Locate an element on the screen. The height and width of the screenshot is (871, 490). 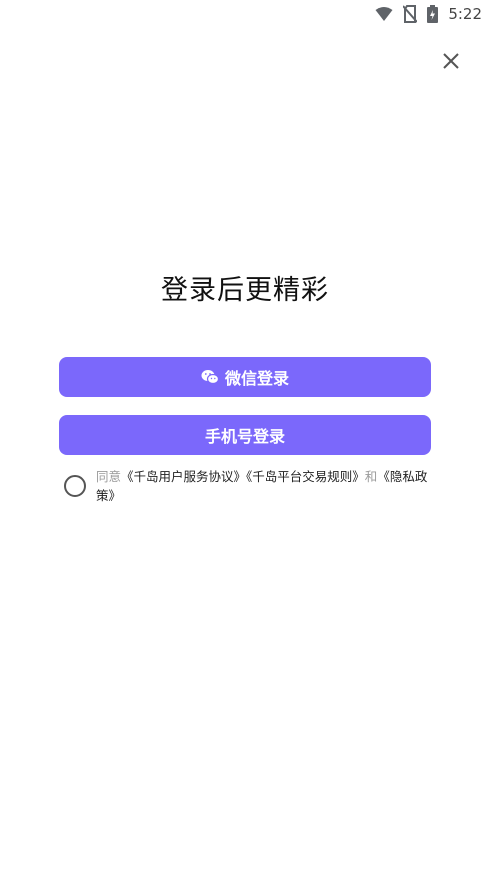
phone-login-label: 手机号登录 is located at coordinates (244, 436).